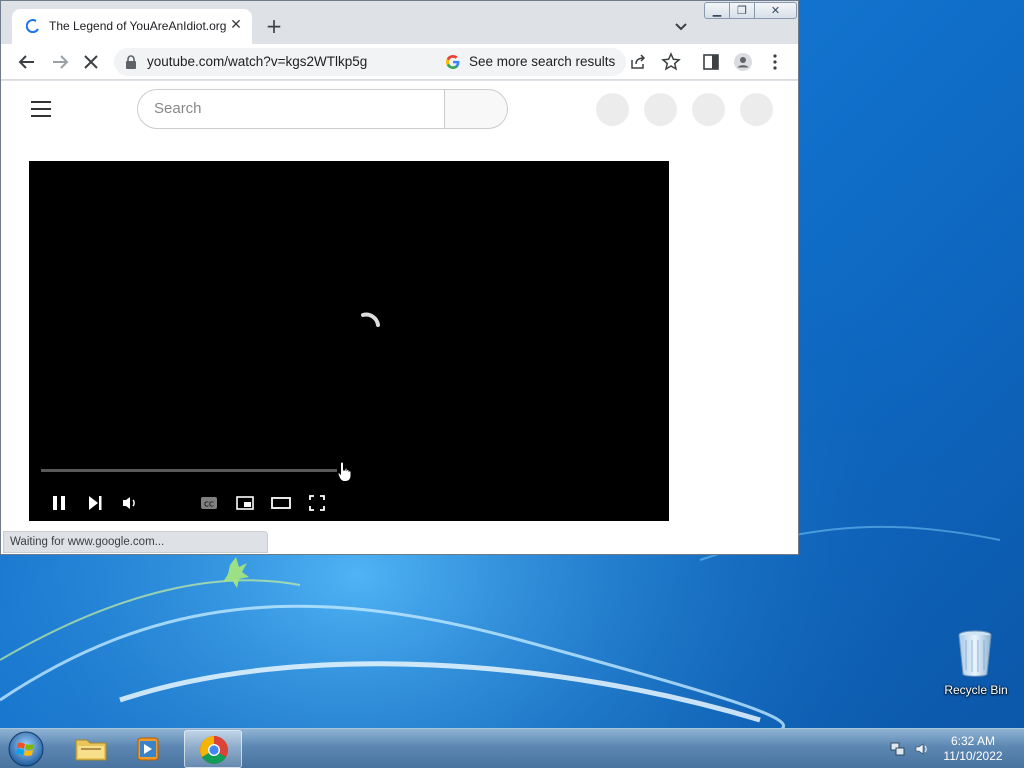 The height and width of the screenshot is (768, 1024). Describe the element at coordinates (681, 26) in the screenshot. I see `tab-search-icon` at that location.